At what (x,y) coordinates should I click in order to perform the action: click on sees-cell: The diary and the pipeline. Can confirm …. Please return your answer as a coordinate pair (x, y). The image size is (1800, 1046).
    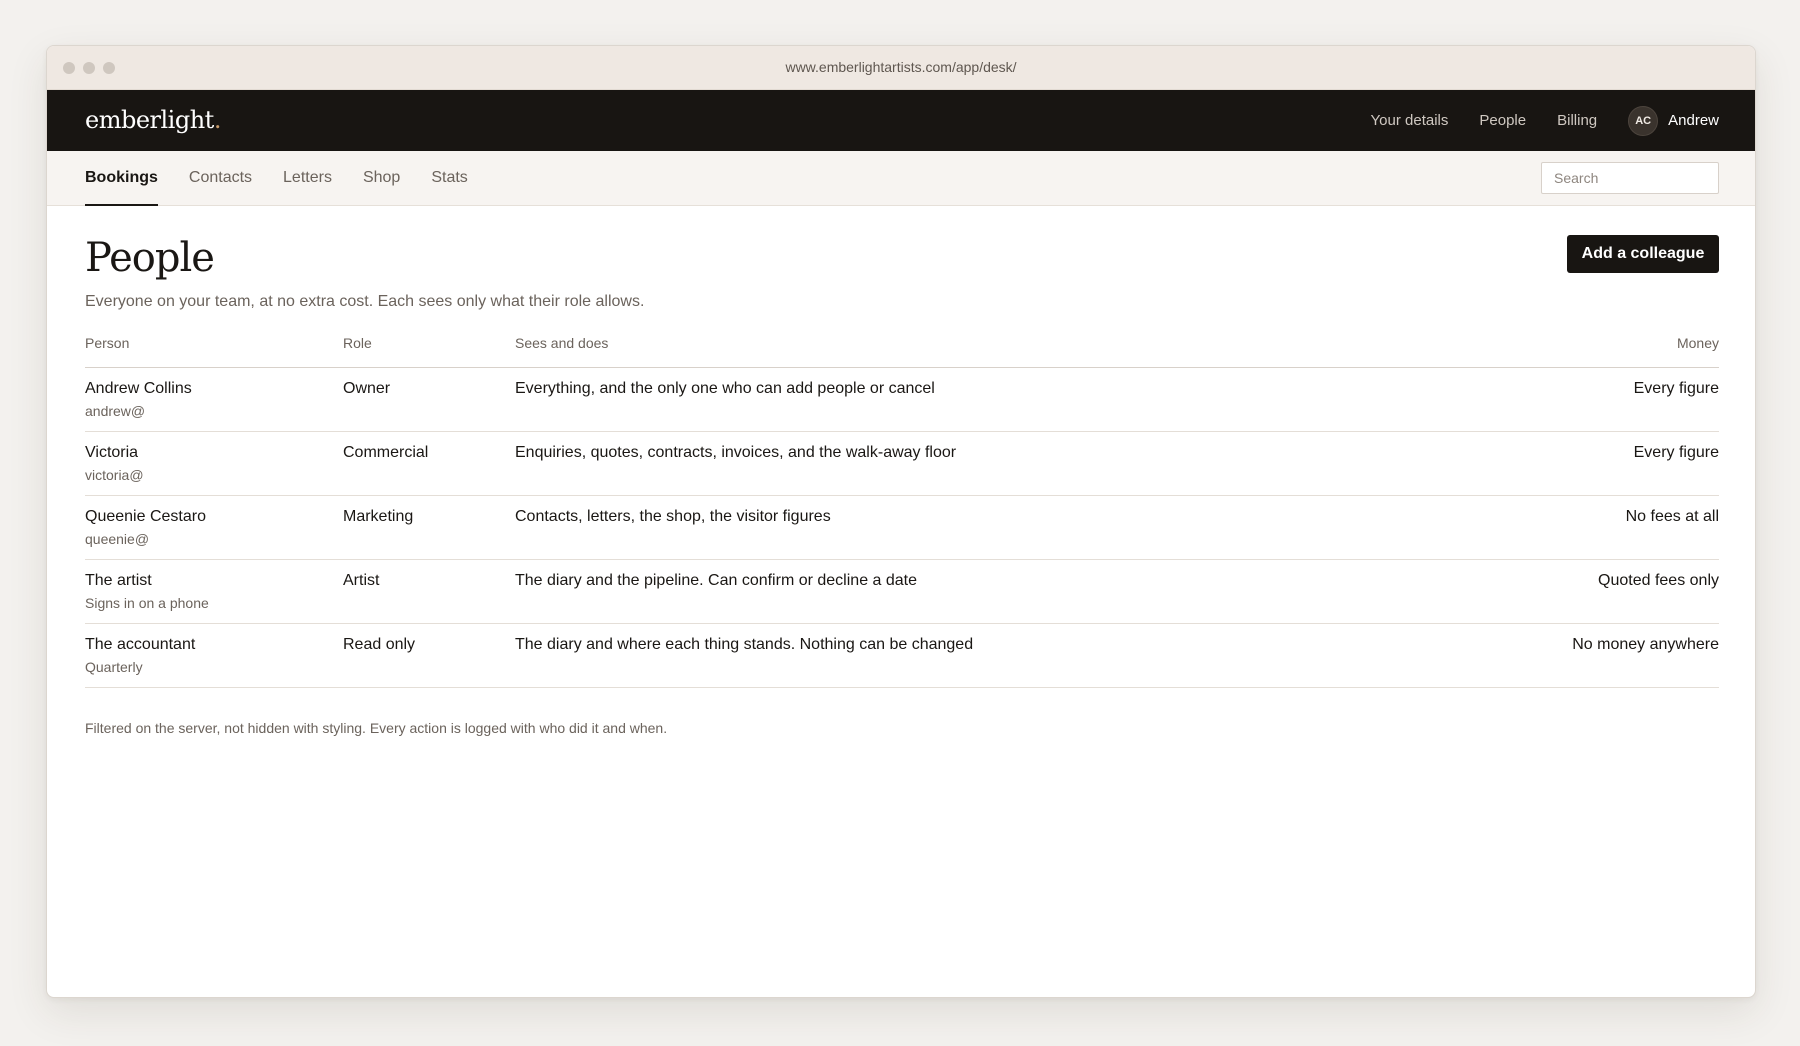
    Looking at the image, I should click on (971, 591).